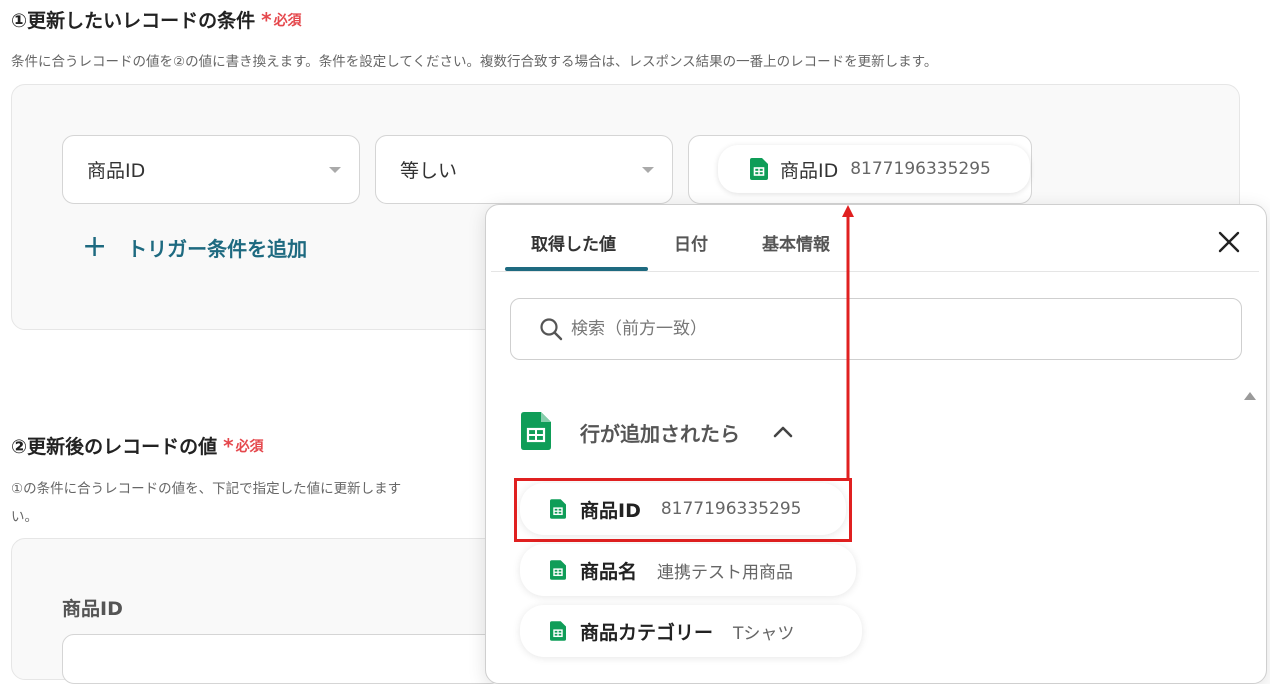  Describe the element at coordinates (211, 169) in the screenshot. I see `field-select: 商品ID` at that location.